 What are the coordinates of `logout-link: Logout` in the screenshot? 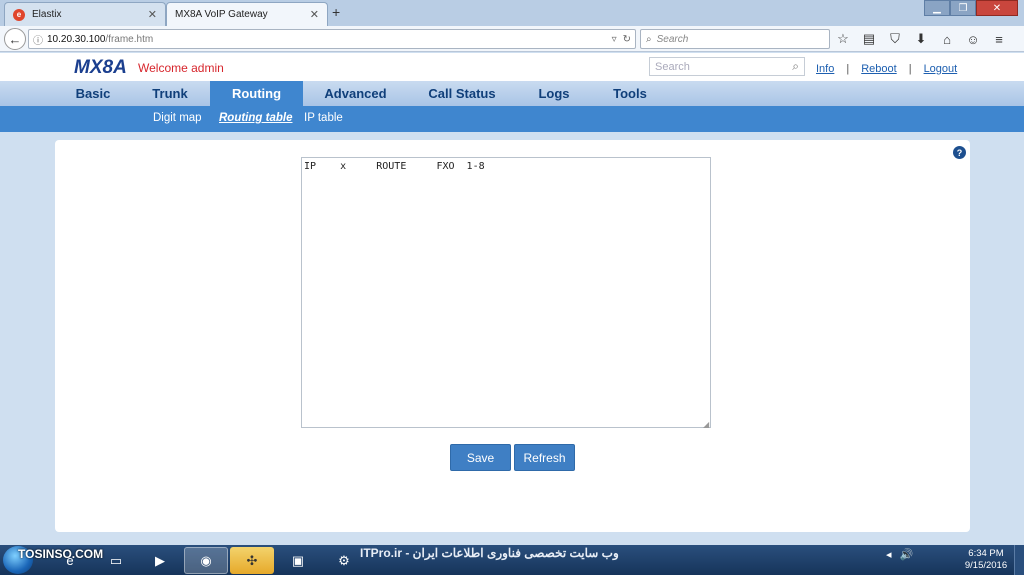 It's located at (941, 69).